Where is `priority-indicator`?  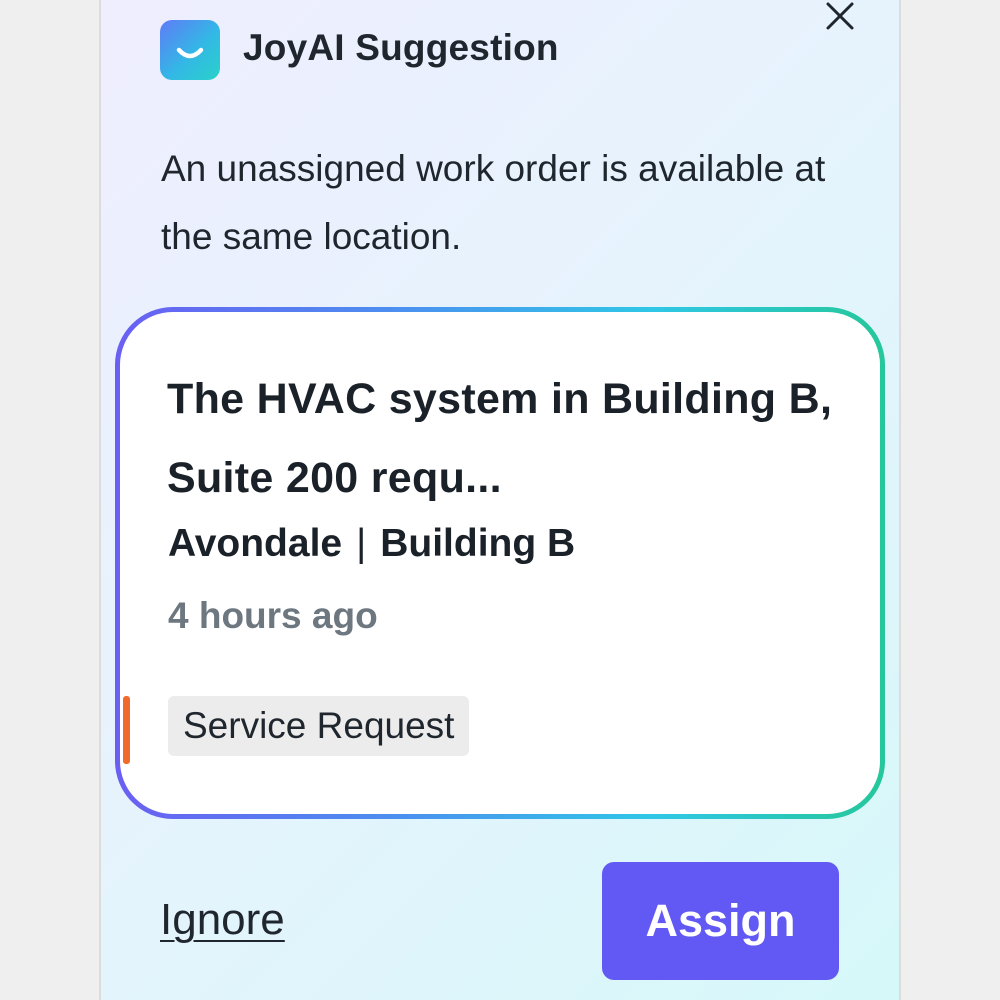 priority-indicator is located at coordinates (126, 730).